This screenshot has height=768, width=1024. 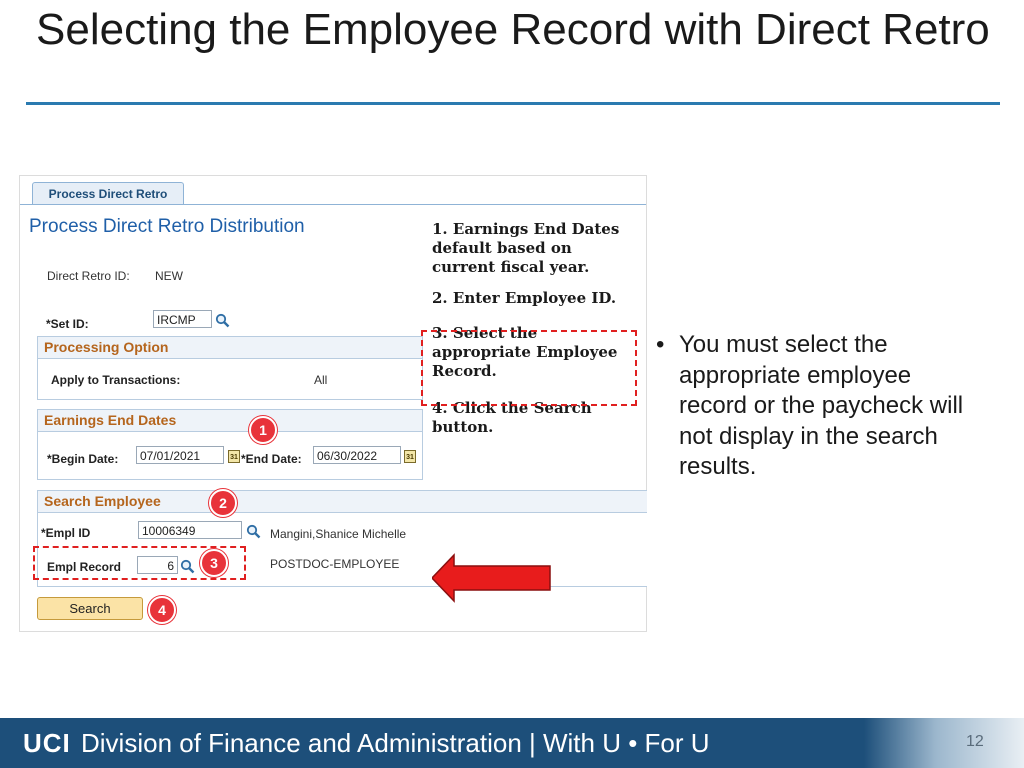 What do you see at coordinates (335, 564) in the screenshot?
I see `job-description: POSTDOC-EMPLOYEE` at bounding box center [335, 564].